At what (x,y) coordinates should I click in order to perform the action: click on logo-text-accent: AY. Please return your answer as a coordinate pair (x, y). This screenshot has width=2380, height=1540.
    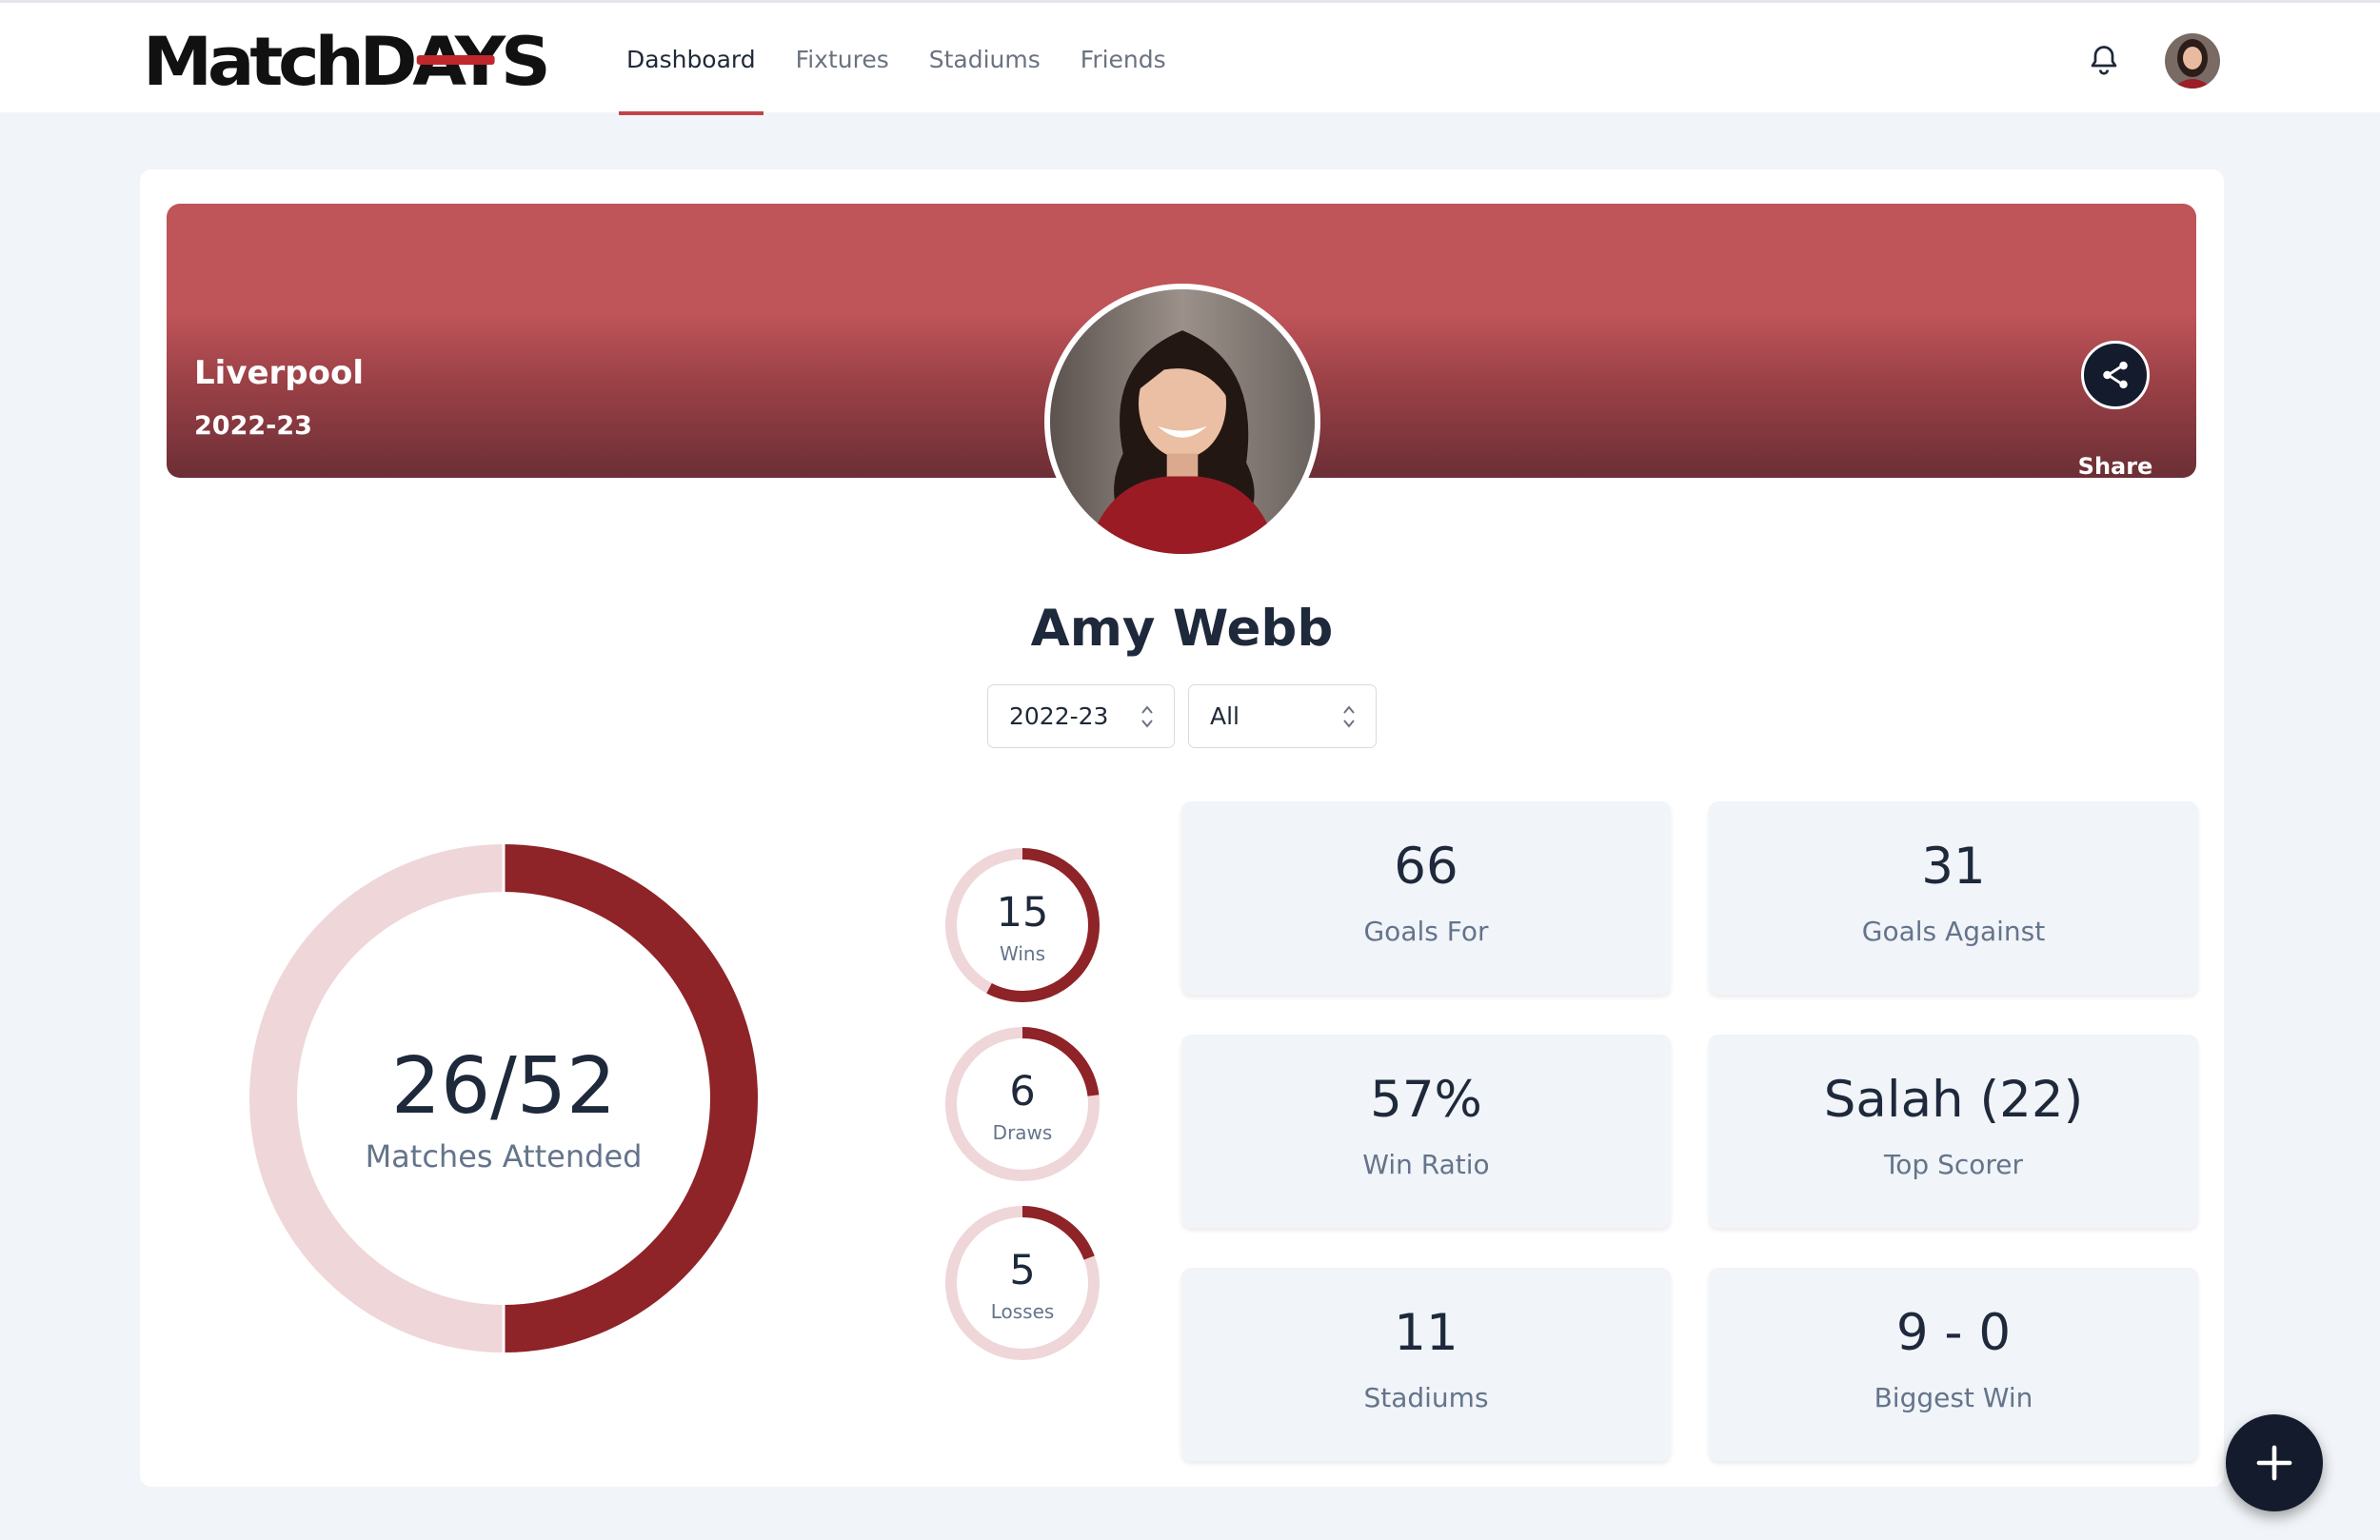
    Looking at the image, I should click on (459, 62).